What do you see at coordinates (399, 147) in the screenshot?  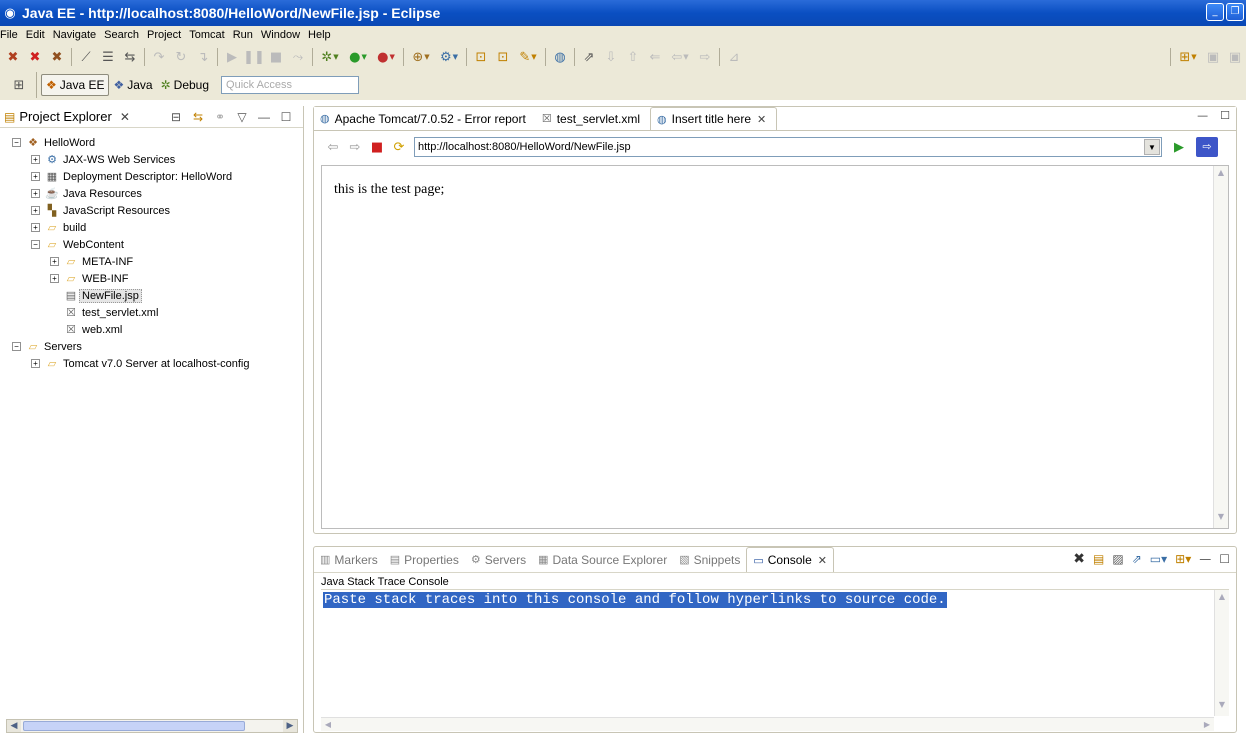 I see `browser-refresh-icon: ⟳` at bounding box center [399, 147].